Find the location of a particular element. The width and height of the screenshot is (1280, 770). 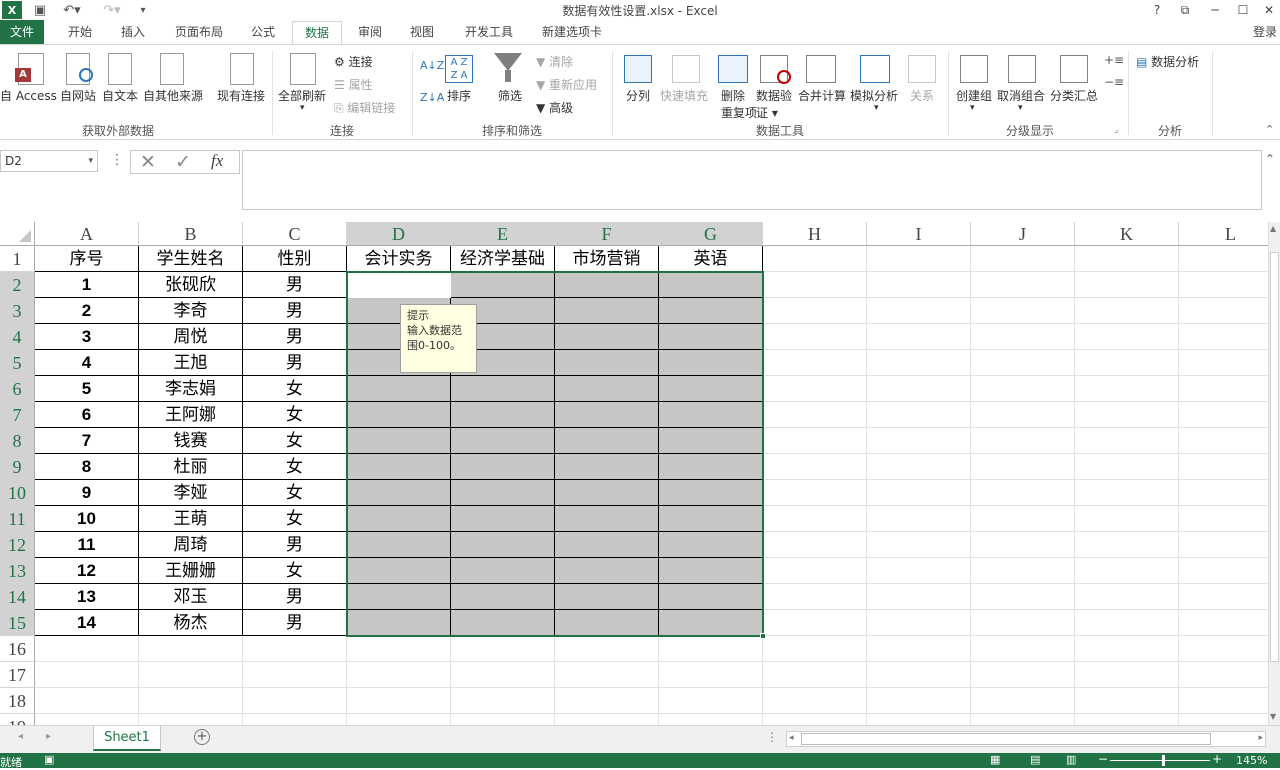

row-header: 18 is located at coordinates (17, 701).